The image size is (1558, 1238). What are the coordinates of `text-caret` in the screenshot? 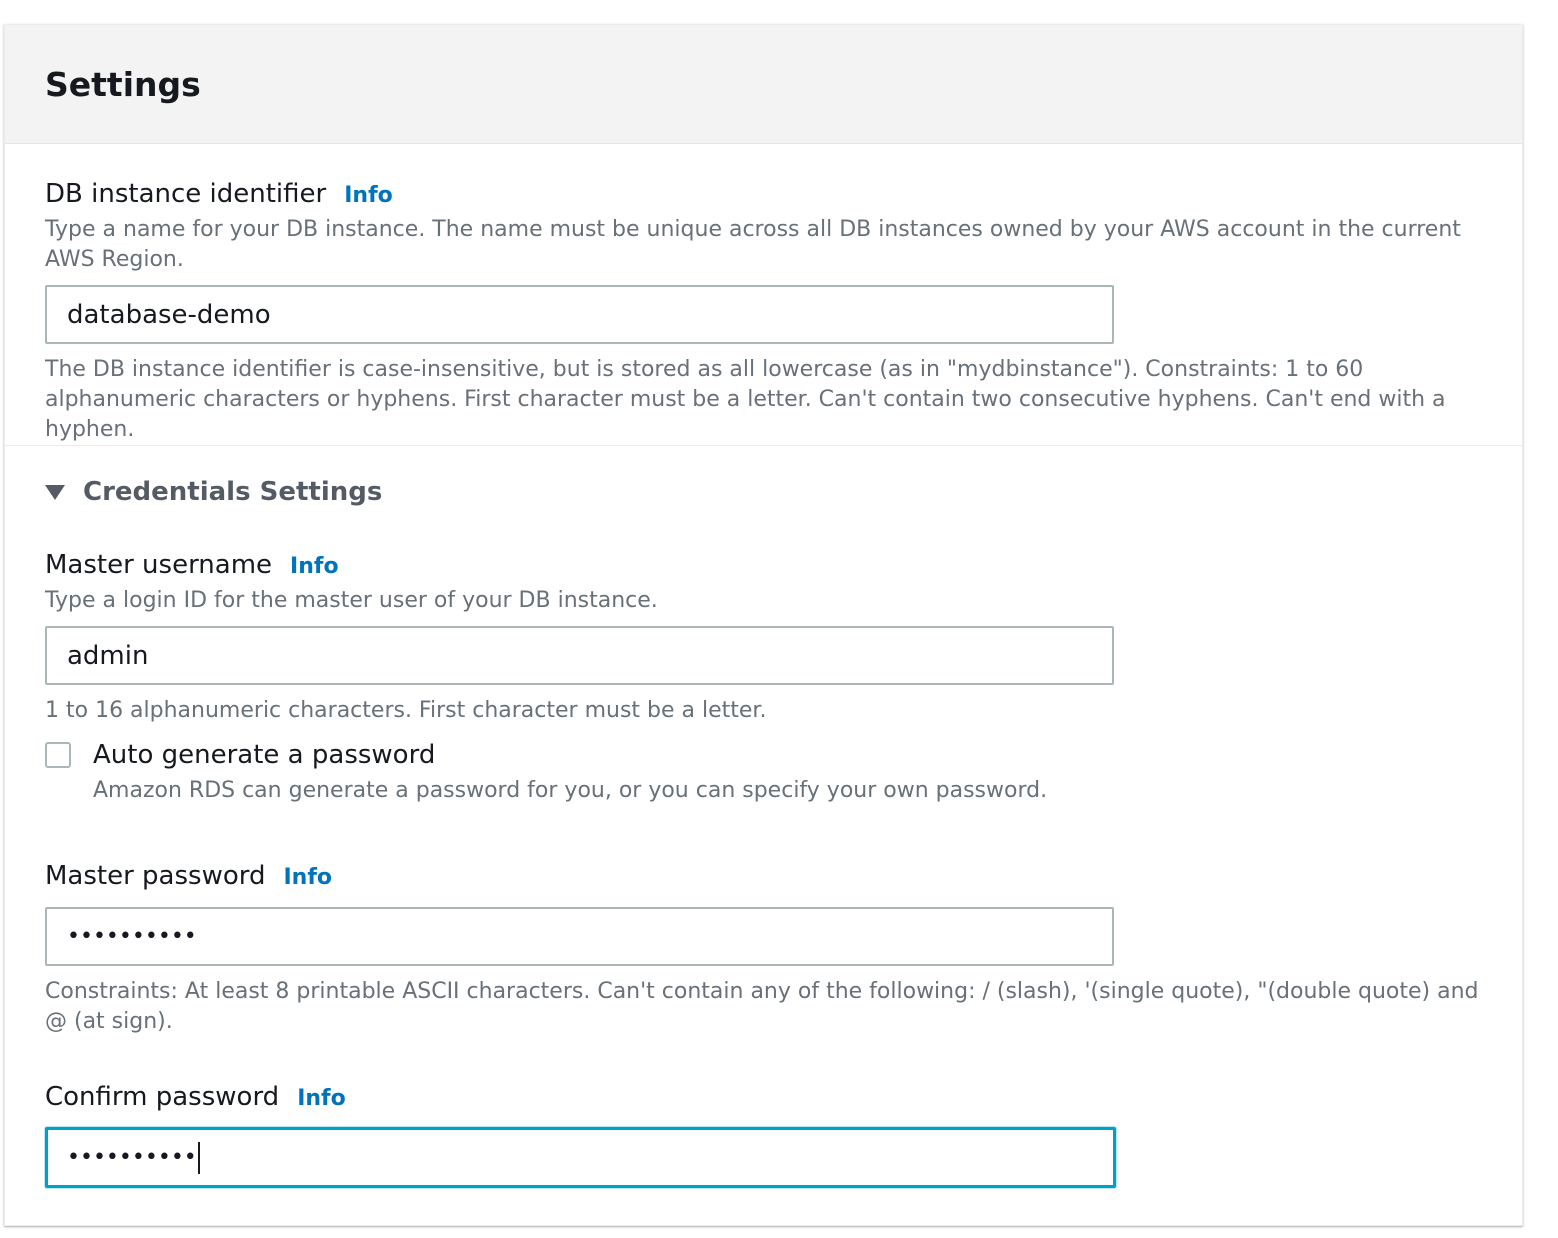 It's located at (198, 1157).